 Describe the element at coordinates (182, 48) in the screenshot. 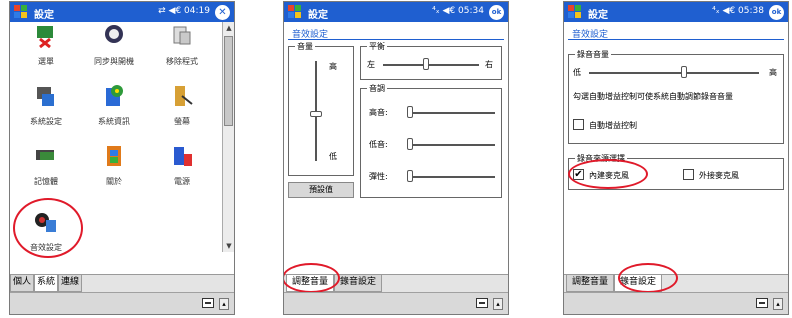

I see `settings-item-remove-programs: 移除程式` at that location.